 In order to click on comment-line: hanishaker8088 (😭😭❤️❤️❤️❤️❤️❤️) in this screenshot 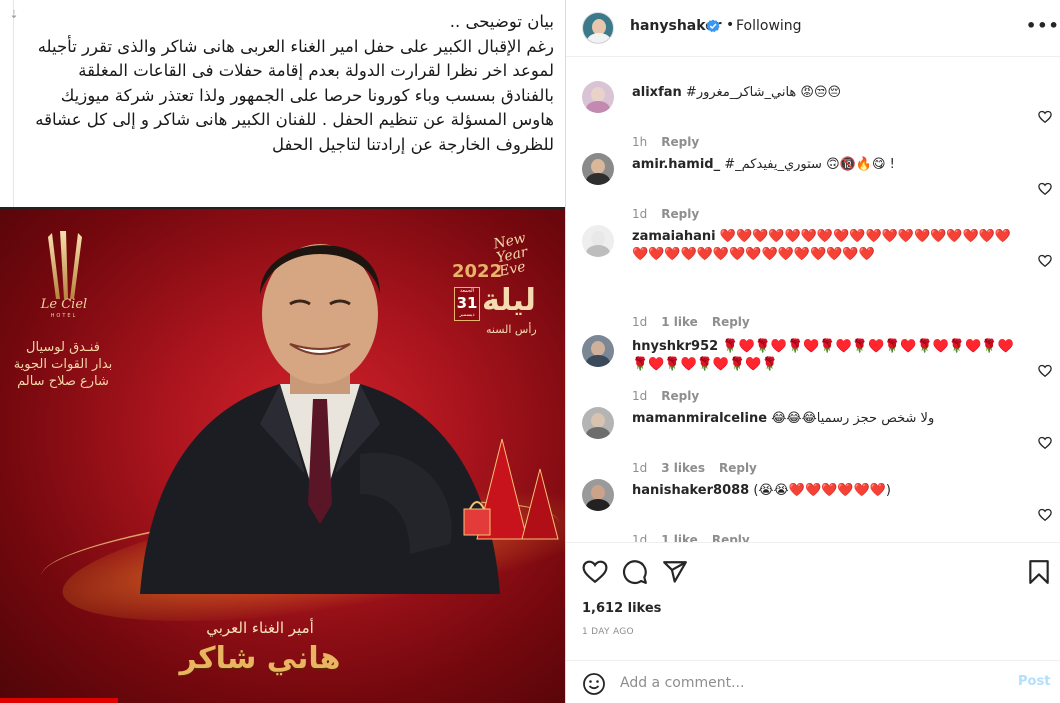, I will do `click(827, 491)`.